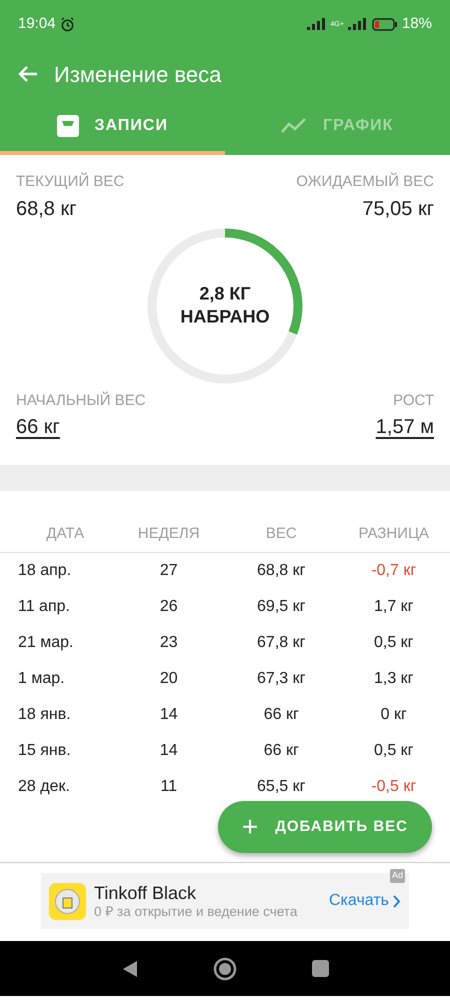 The height and width of the screenshot is (1000, 450). I want to click on table-cell-text: 18 янв., so click(44, 715).